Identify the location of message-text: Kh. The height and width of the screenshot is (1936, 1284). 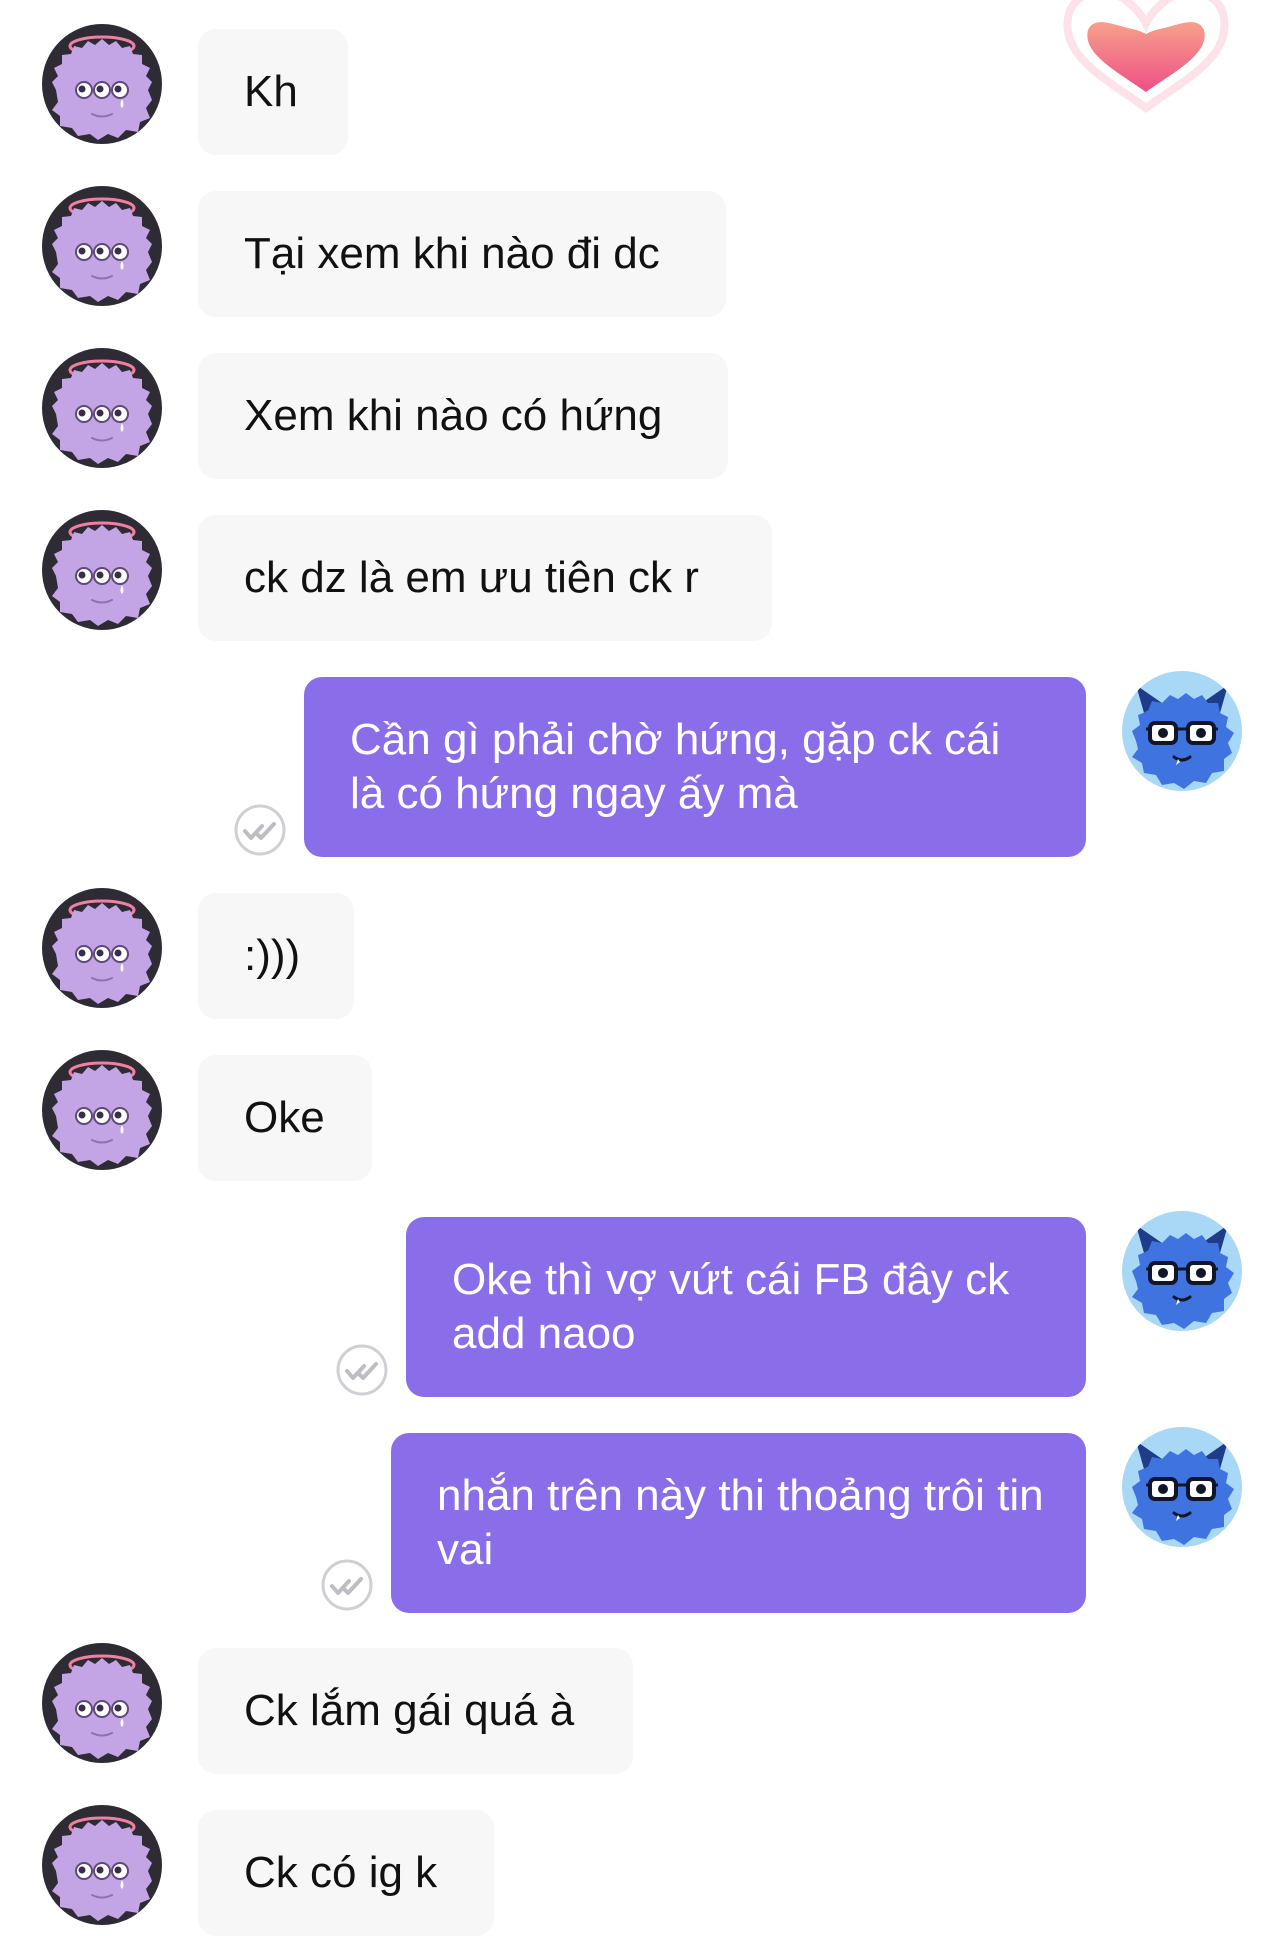
(271, 91).